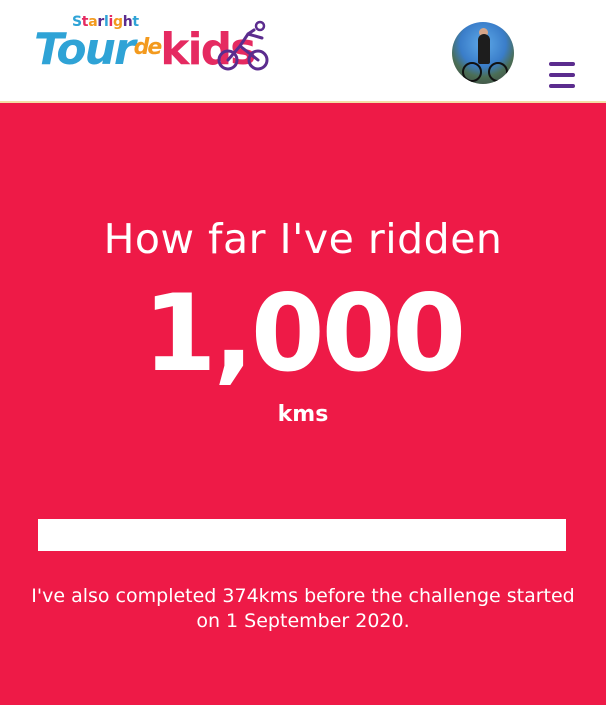  What do you see at coordinates (303, 239) in the screenshot?
I see `hero-title: How far I've ridden` at bounding box center [303, 239].